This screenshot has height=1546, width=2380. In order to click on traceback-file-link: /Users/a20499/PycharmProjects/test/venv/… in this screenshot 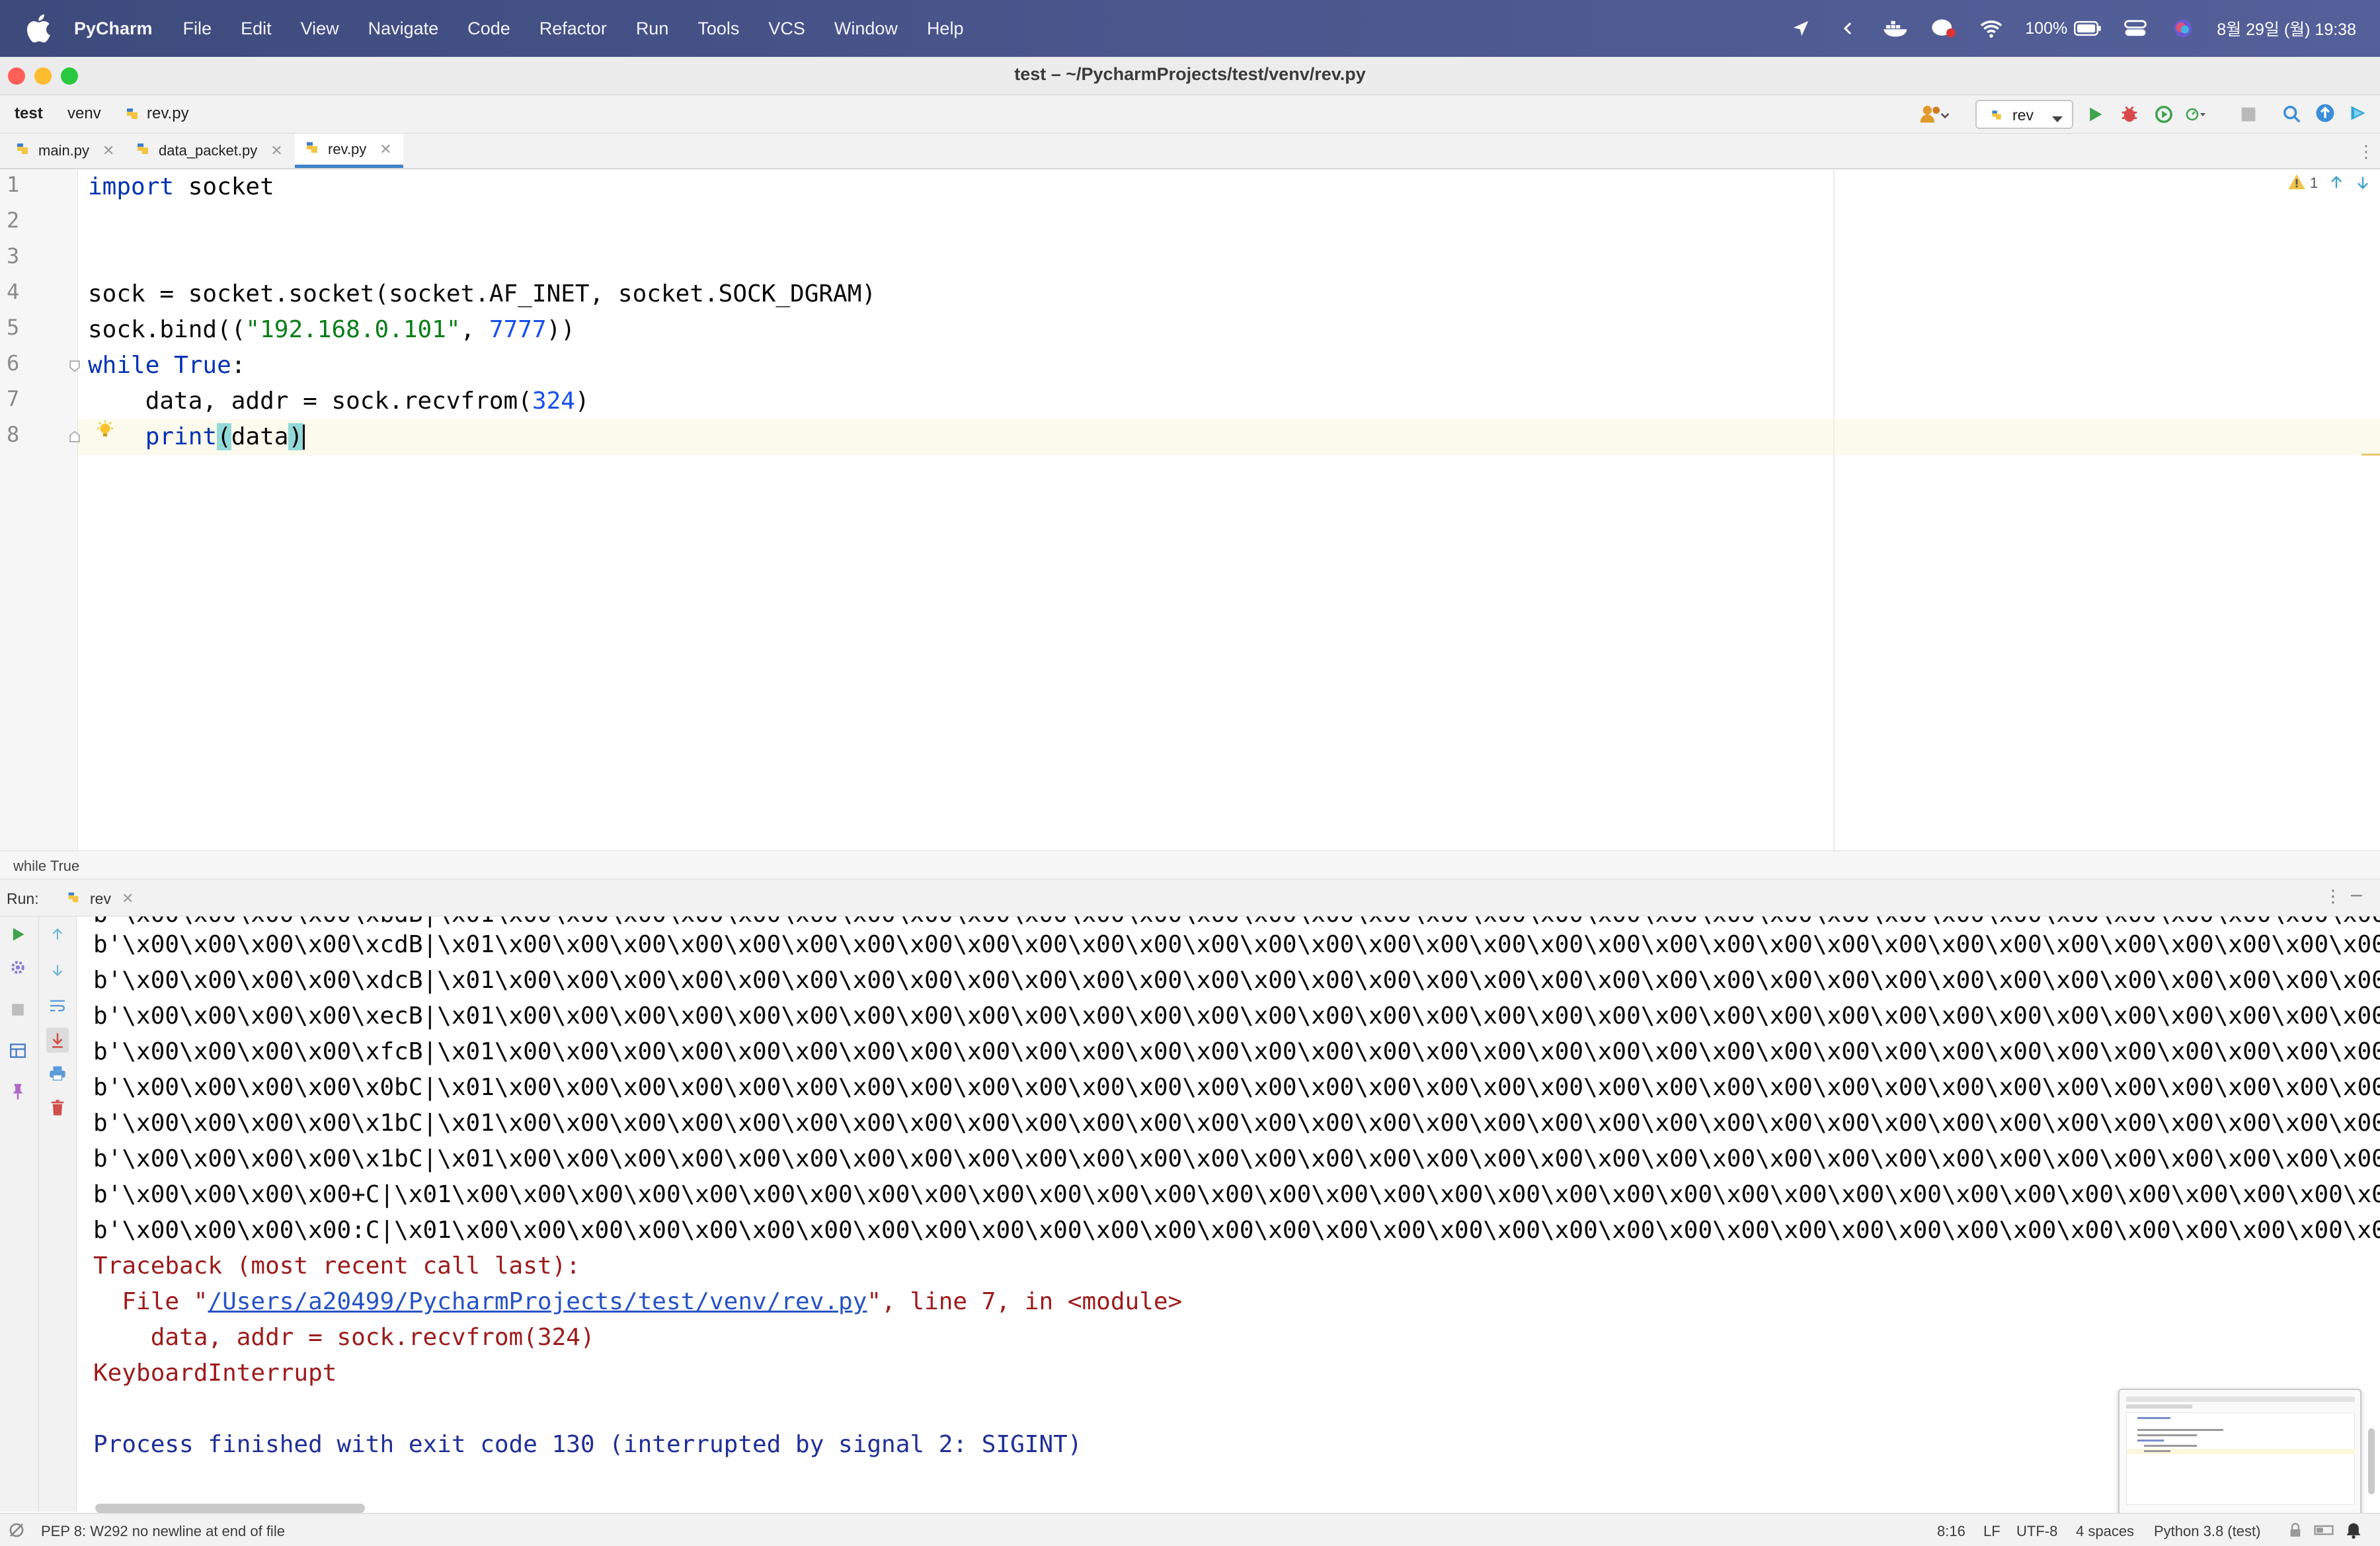, I will do `click(537, 1301)`.